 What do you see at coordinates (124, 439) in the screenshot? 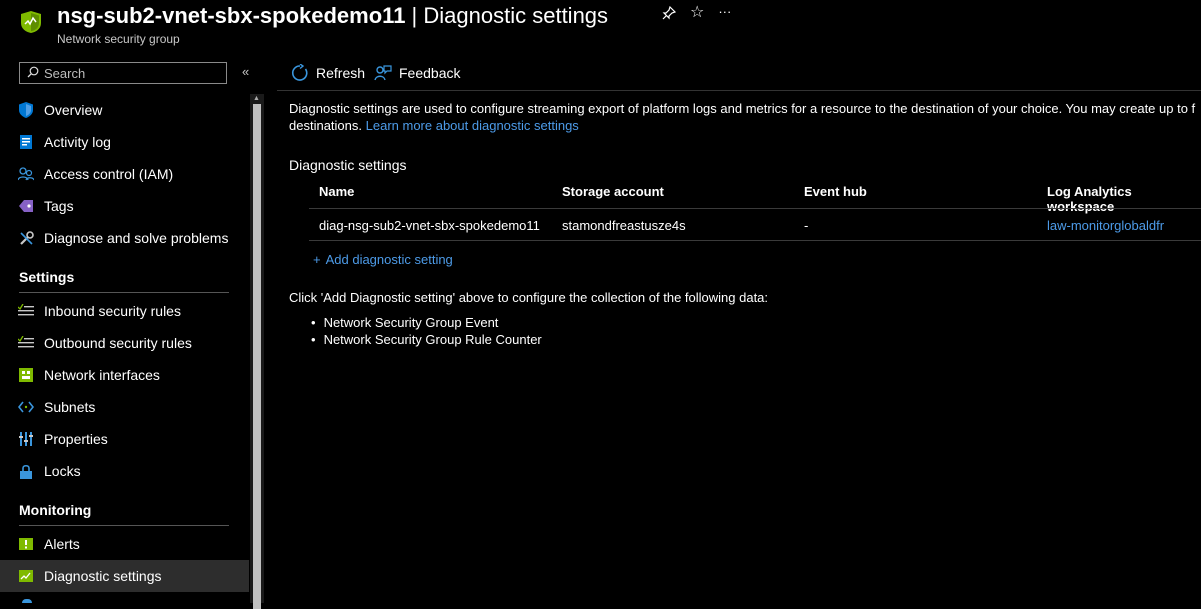
I see `sidebar-item-properties: Properties` at bounding box center [124, 439].